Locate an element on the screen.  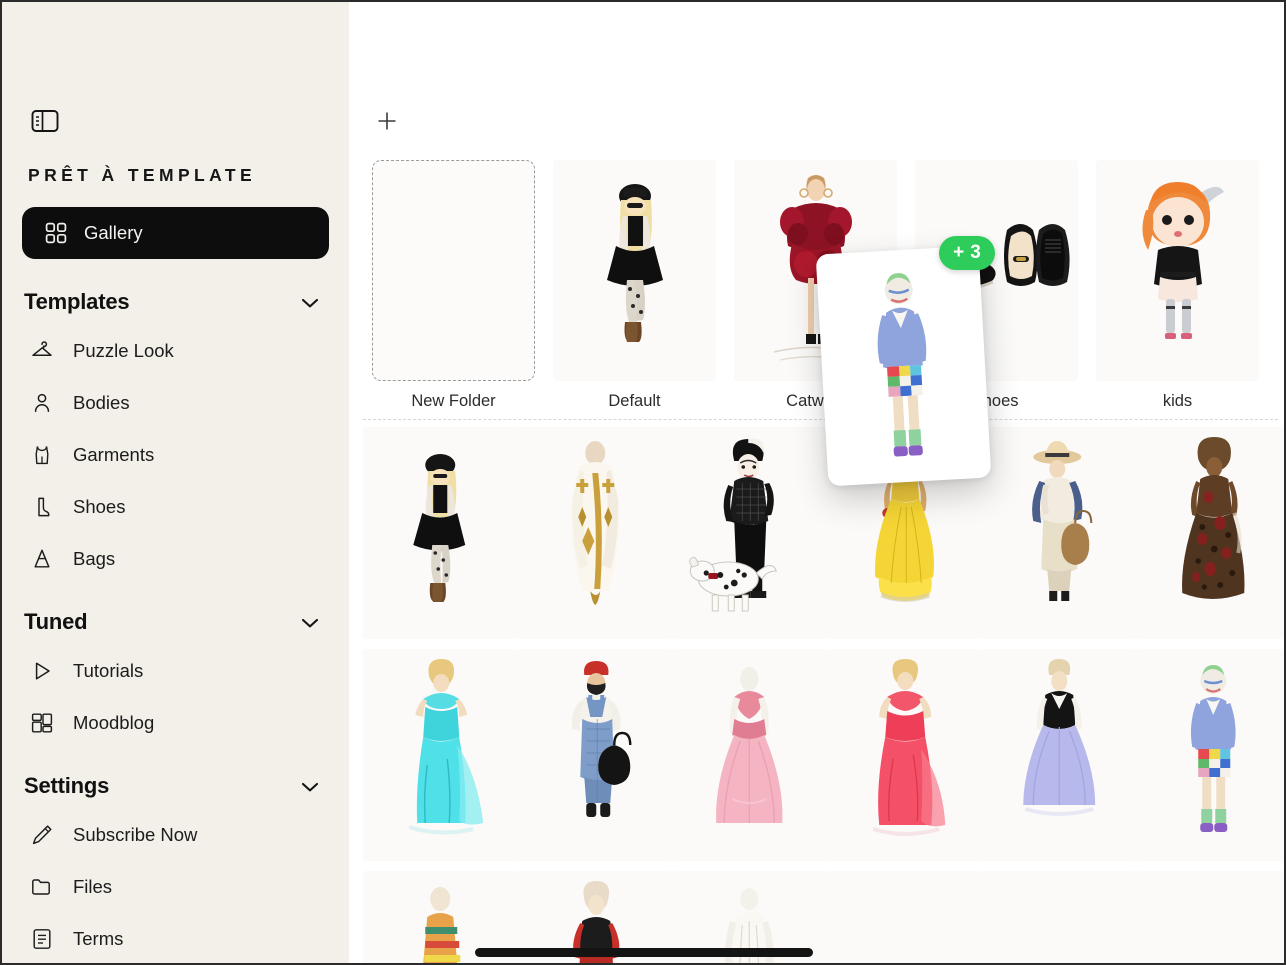
grid-icon is located at coordinates (56, 233).